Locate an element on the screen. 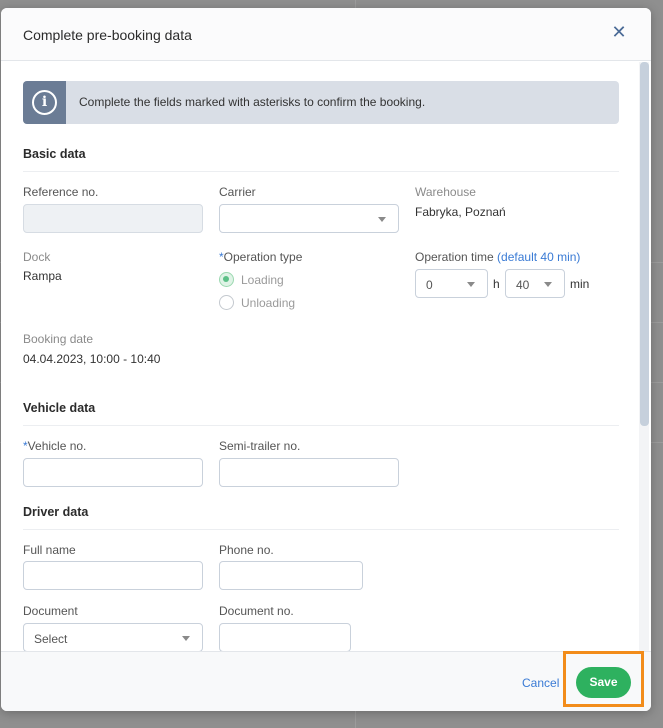 Image resolution: width=663 pixels, height=728 pixels. operation-time-text: Operation time is located at coordinates (454, 257).